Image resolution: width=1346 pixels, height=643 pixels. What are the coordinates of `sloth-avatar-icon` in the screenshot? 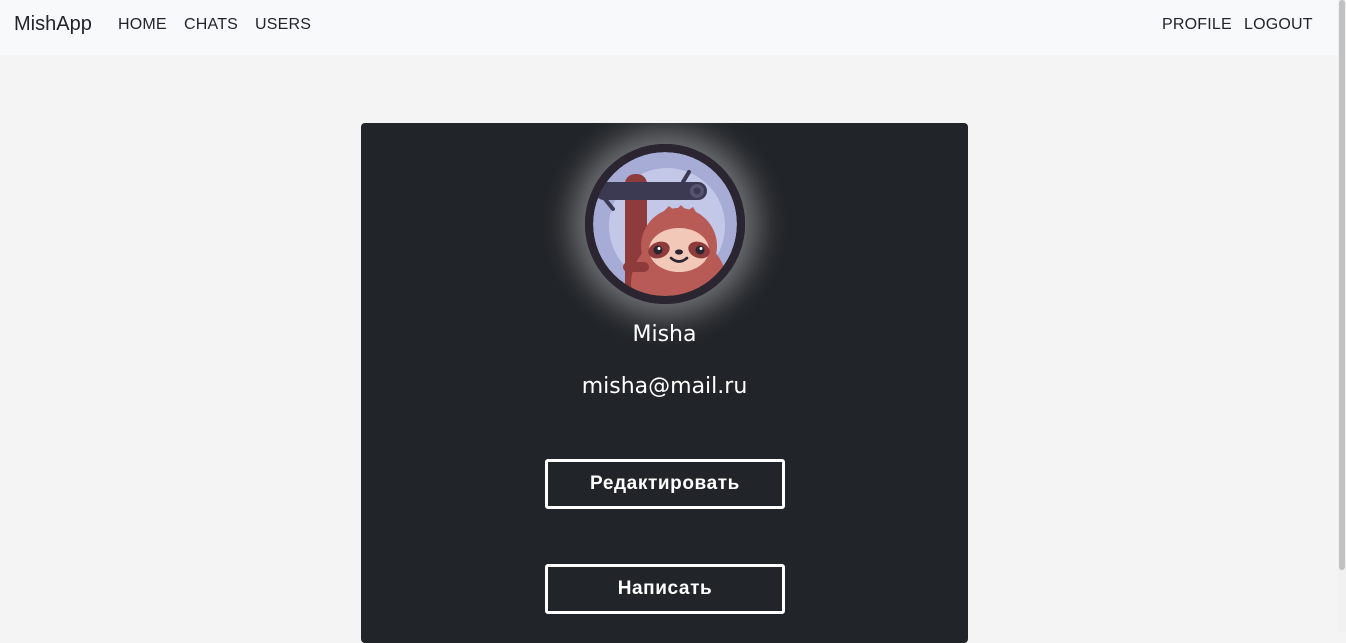 It's located at (665, 224).